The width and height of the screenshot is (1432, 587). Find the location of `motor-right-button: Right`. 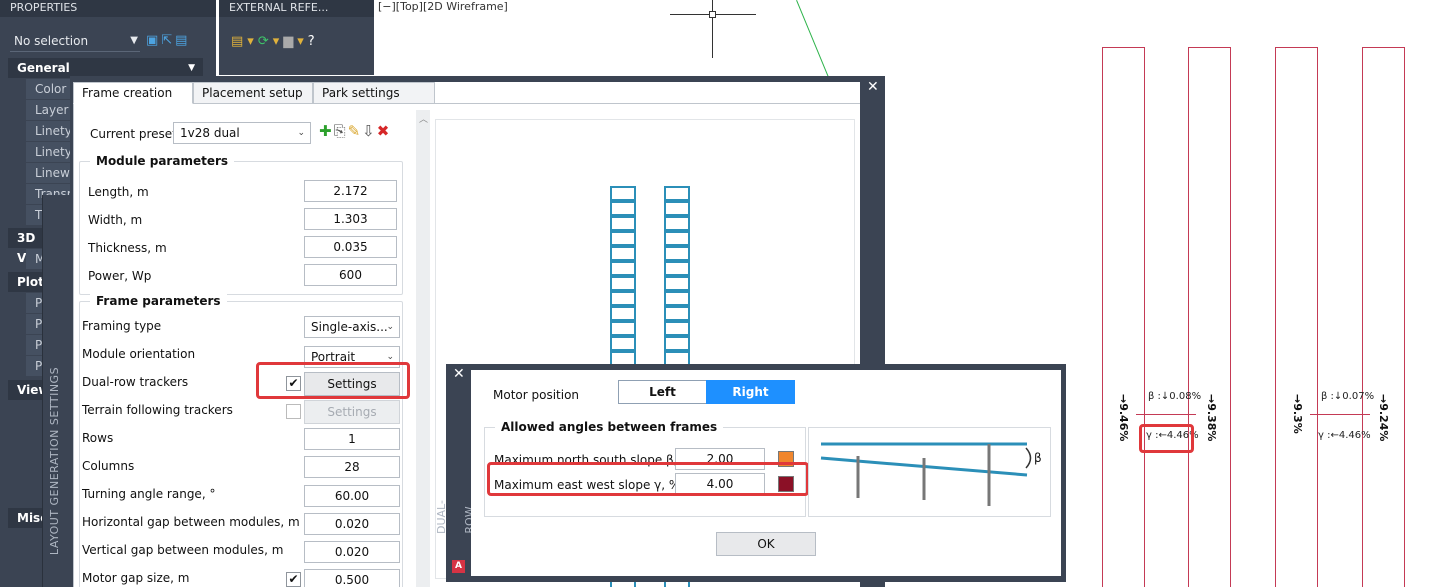

motor-right-button: Right is located at coordinates (750, 392).